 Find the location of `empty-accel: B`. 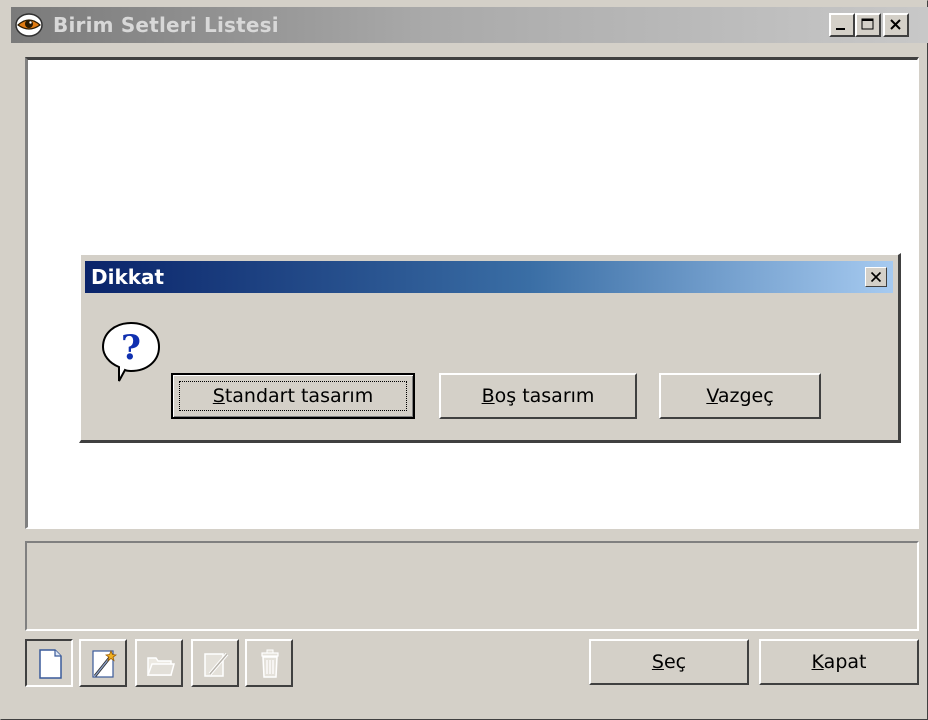

empty-accel: B is located at coordinates (488, 396).